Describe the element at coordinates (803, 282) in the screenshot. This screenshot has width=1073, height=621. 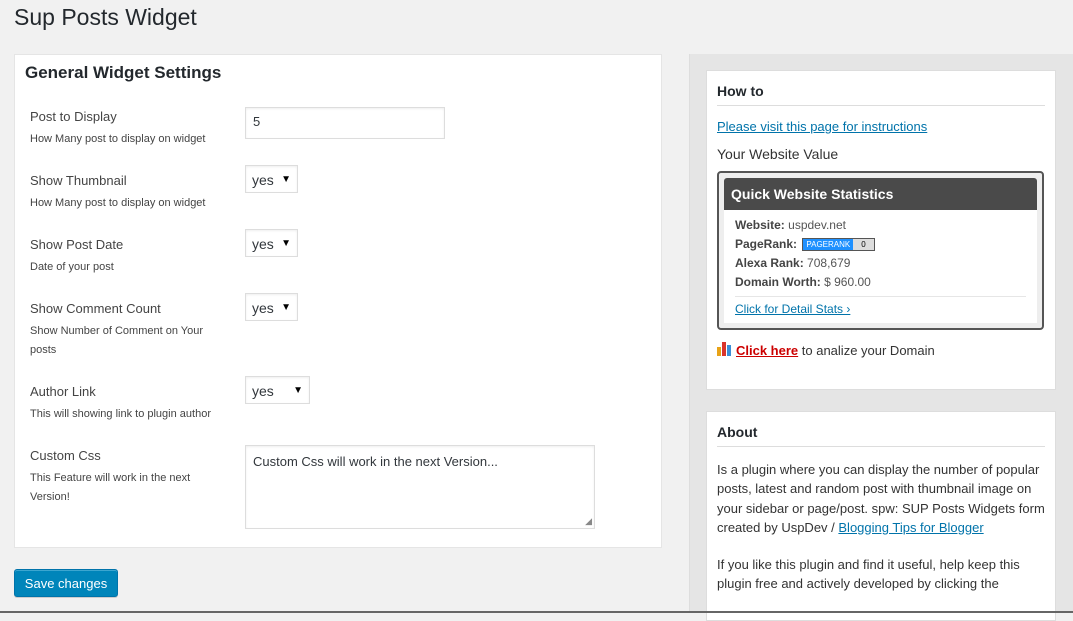
I see `stats-worth: Domain Worth: $ 960.00` at that location.